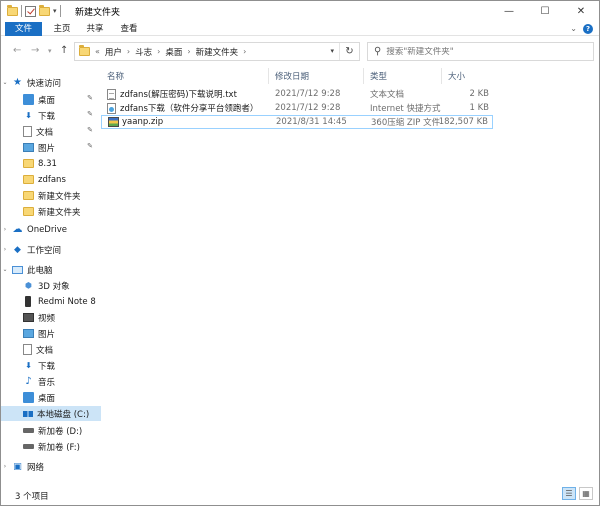 This screenshot has height=506, width=600. Describe the element at coordinates (51, 381) in the screenshot. I see `sidebar-item-music: ♪ 音乐` at that location.